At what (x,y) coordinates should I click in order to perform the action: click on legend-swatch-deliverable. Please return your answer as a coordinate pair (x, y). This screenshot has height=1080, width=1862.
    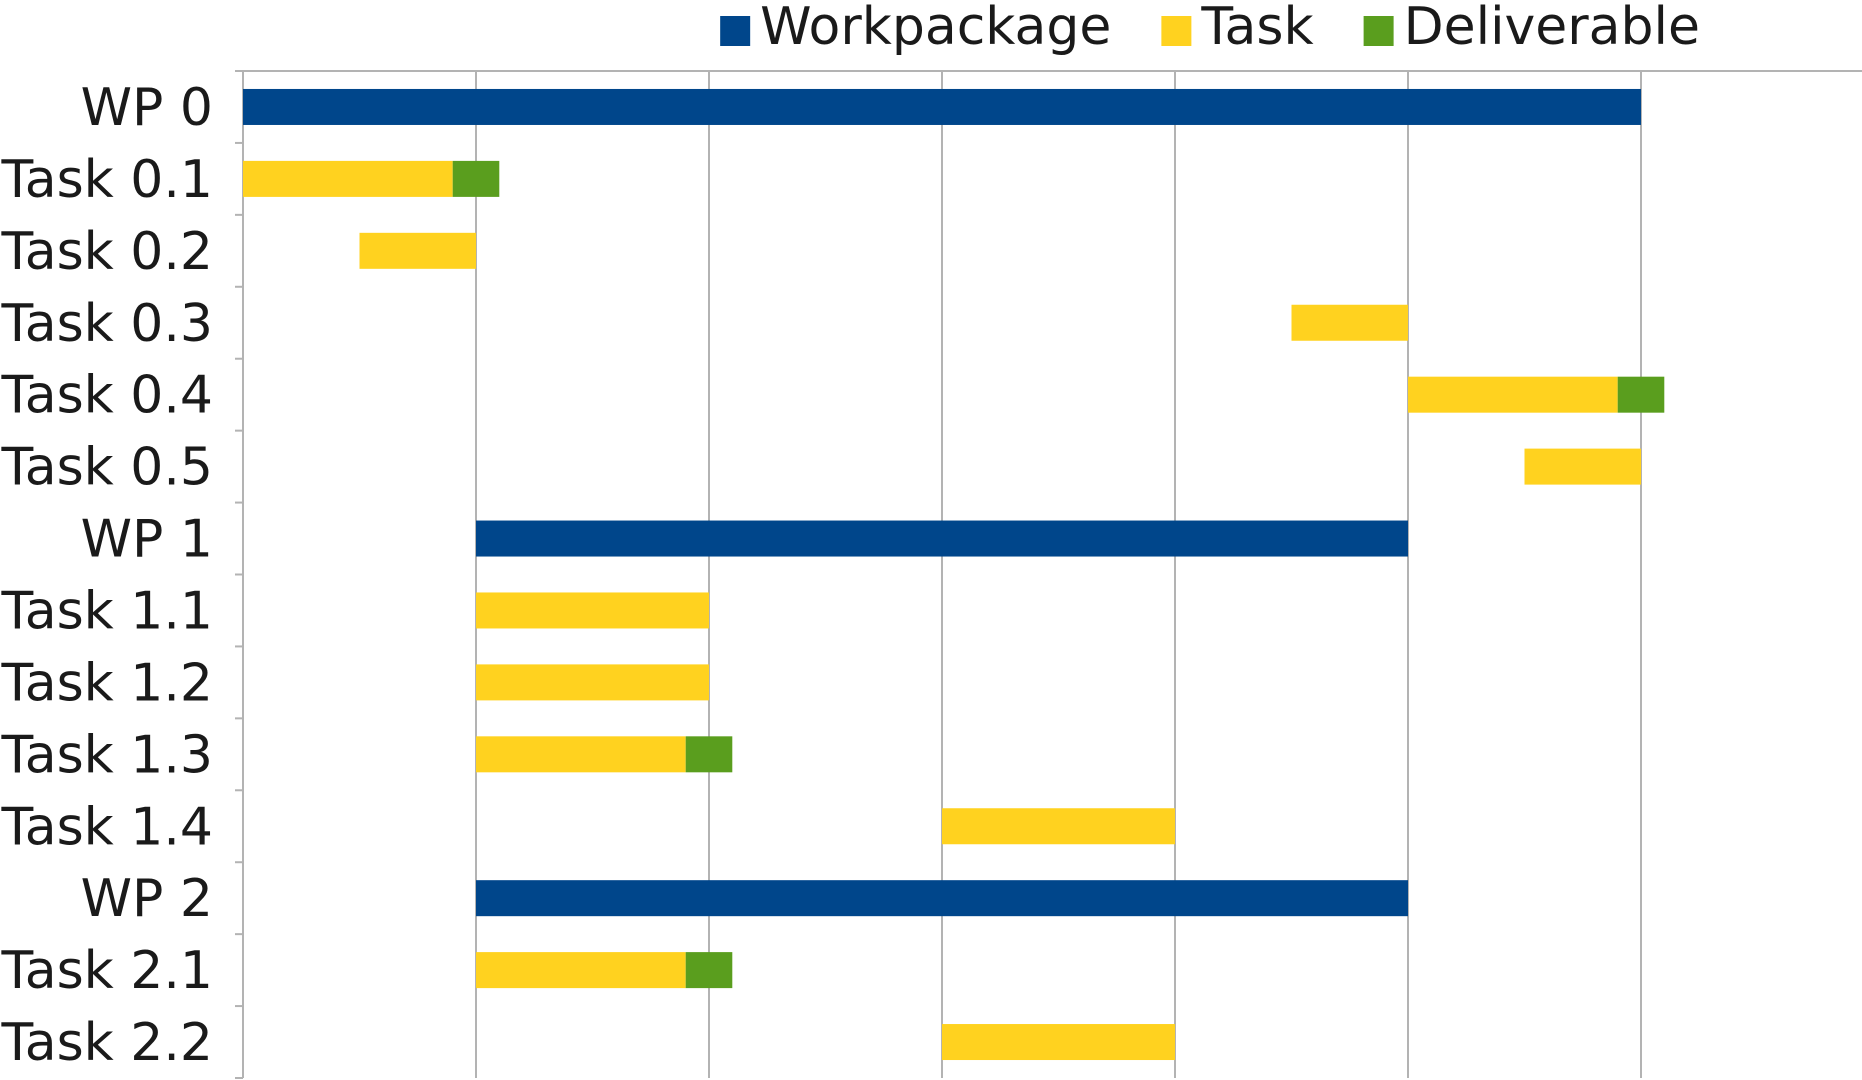
    Looking at the image, I should click on (1378, 31).